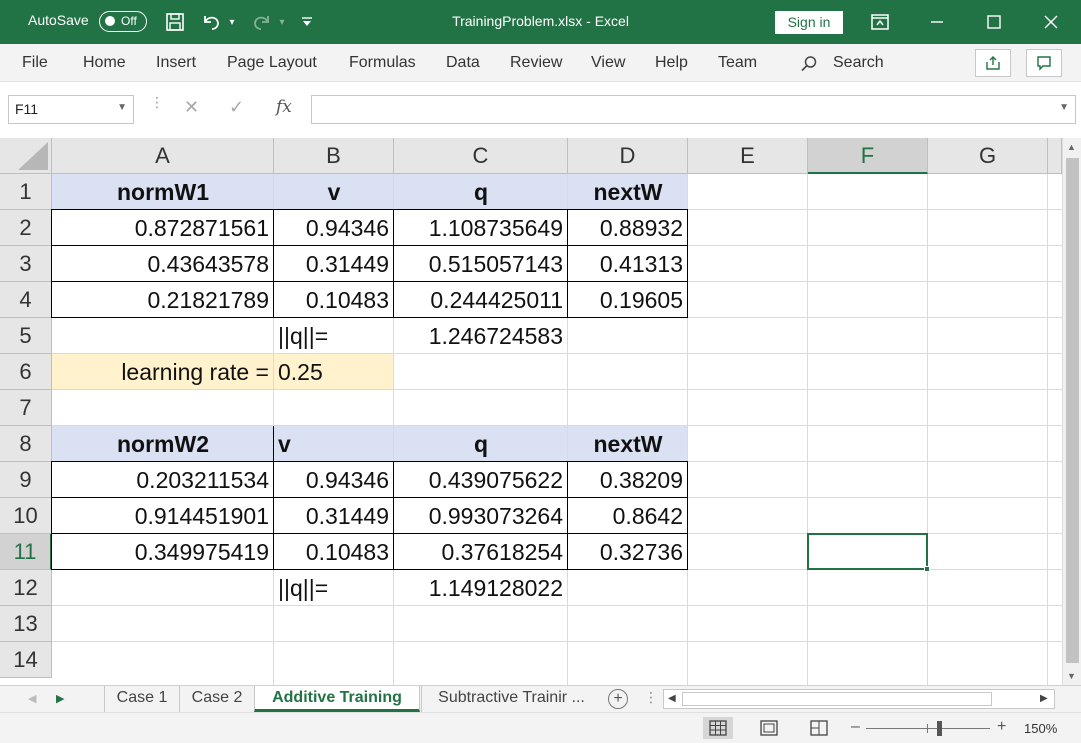 The width and height of the screenshot is (1081, 743). What do you see at coordinates (927, 569) in the screenshot?
I see `fill-handle` at bounding box center [927, 569].